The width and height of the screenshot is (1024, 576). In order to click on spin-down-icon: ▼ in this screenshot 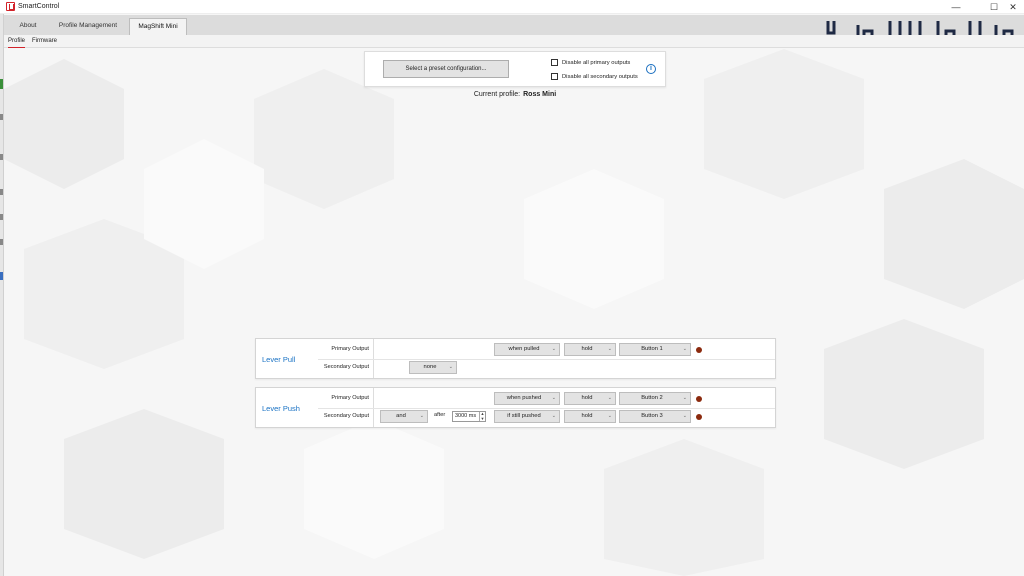, I will do `click(482, 419)`.